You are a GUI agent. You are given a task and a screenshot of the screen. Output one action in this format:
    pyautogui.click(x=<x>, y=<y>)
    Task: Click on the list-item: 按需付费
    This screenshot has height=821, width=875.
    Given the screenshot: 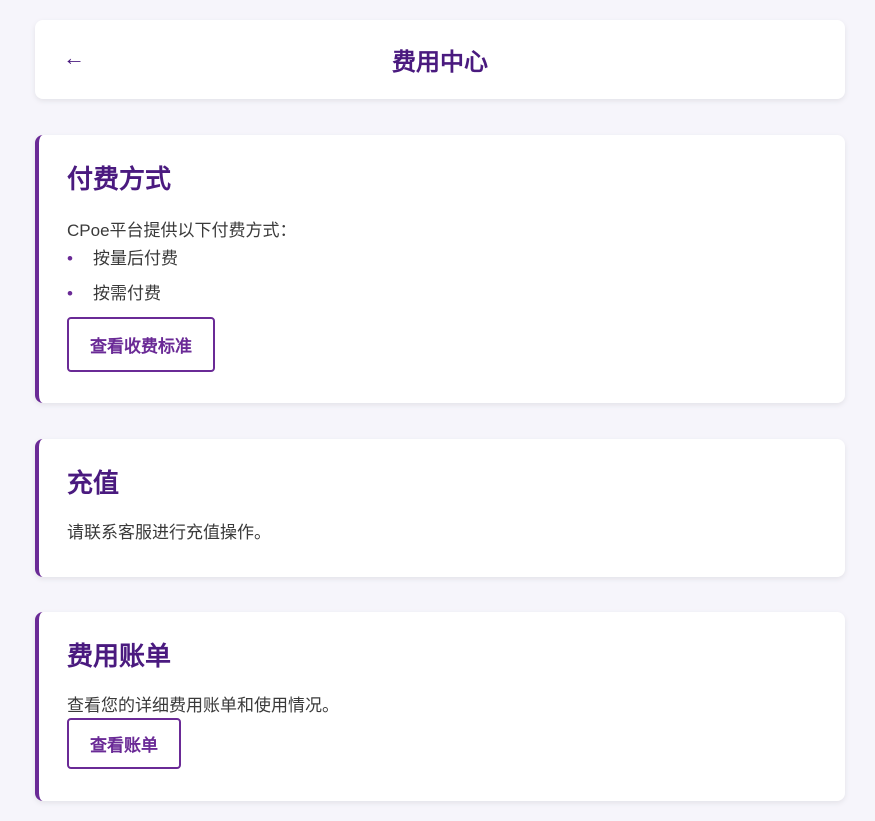 What is the action you would take?
    pyautogui.click(x=442, y=294)
    